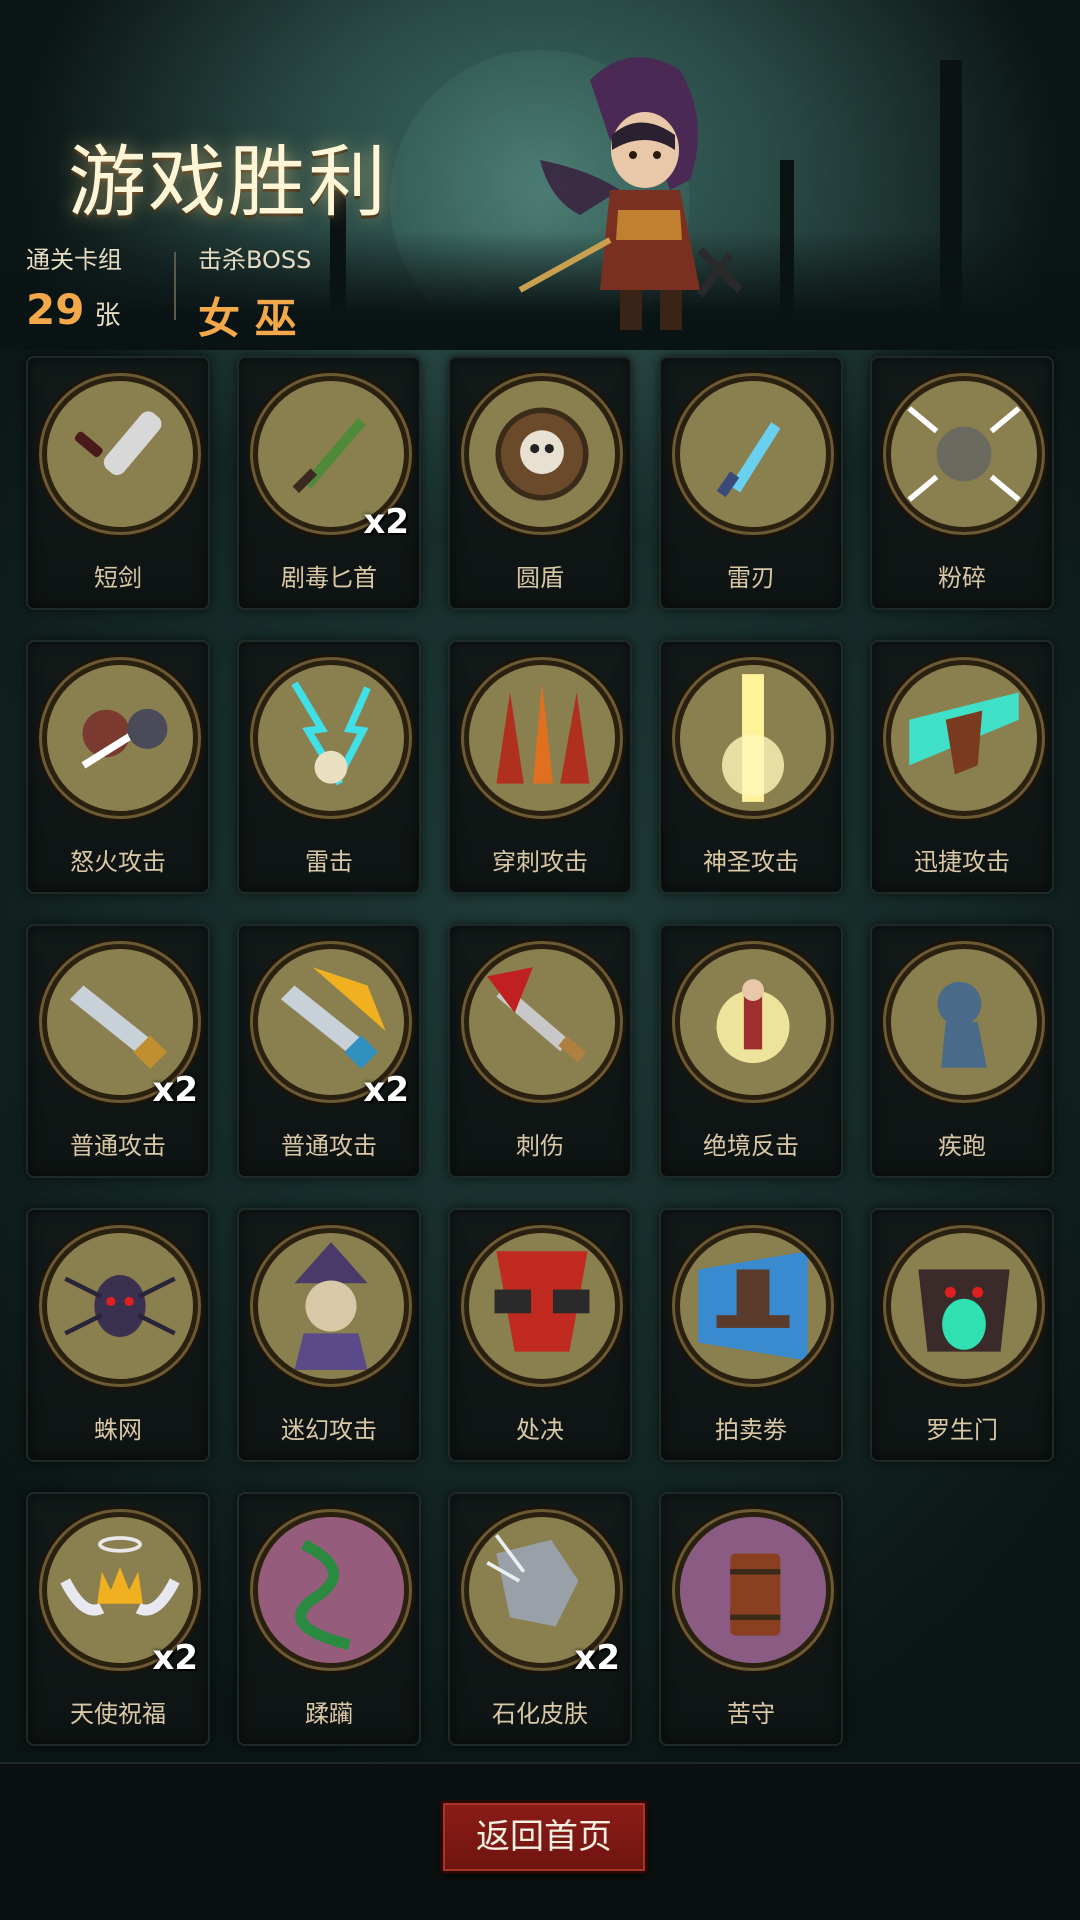  I want to click on card-rage-attack: 怒火攻击, so click(118, 767).